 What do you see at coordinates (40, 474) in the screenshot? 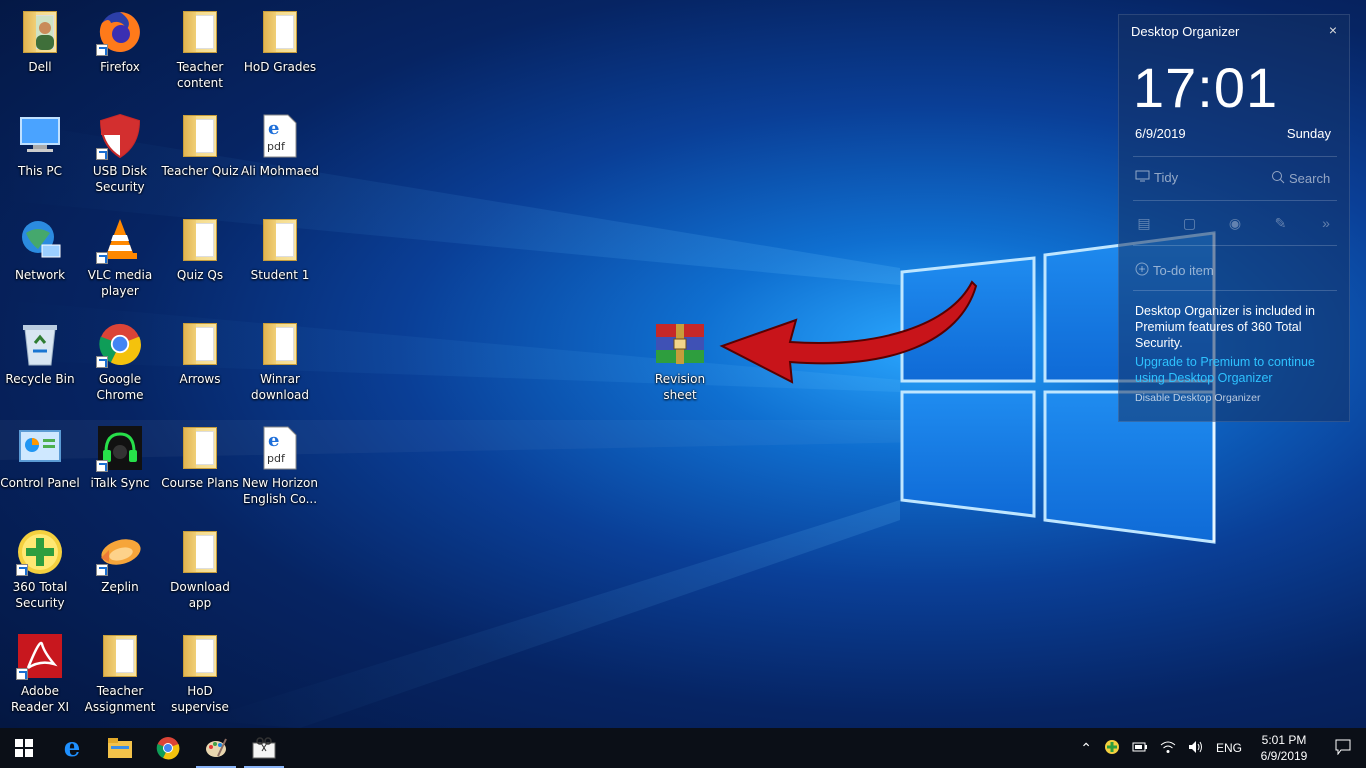
I see `desktop-icon-control-panel: Control Panel` at bounding box center [40, 474].